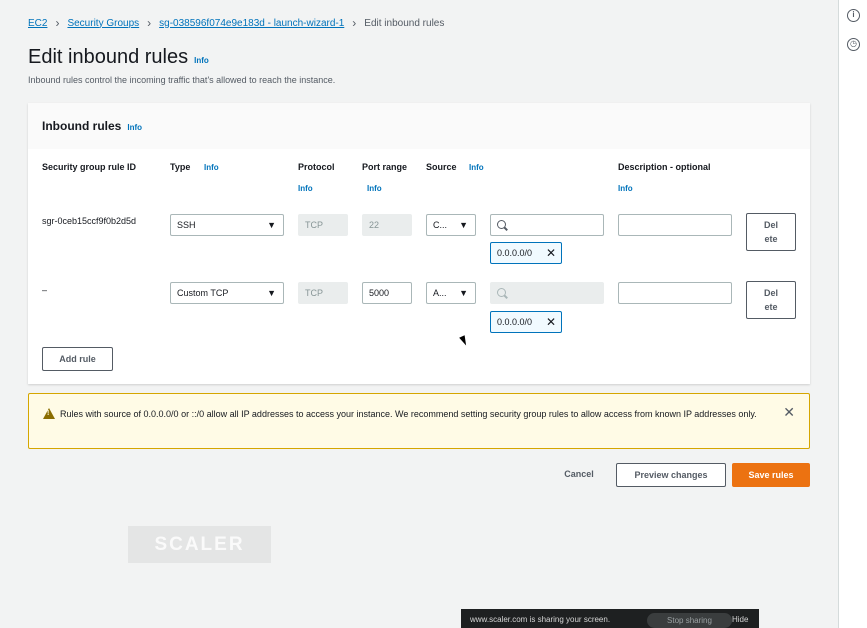 The height and width of the screenshot is (628, 867). Describe the element at coordinates (82, 126) in the screenshot. I see `panel-title-text: Inbound rules` at that location.